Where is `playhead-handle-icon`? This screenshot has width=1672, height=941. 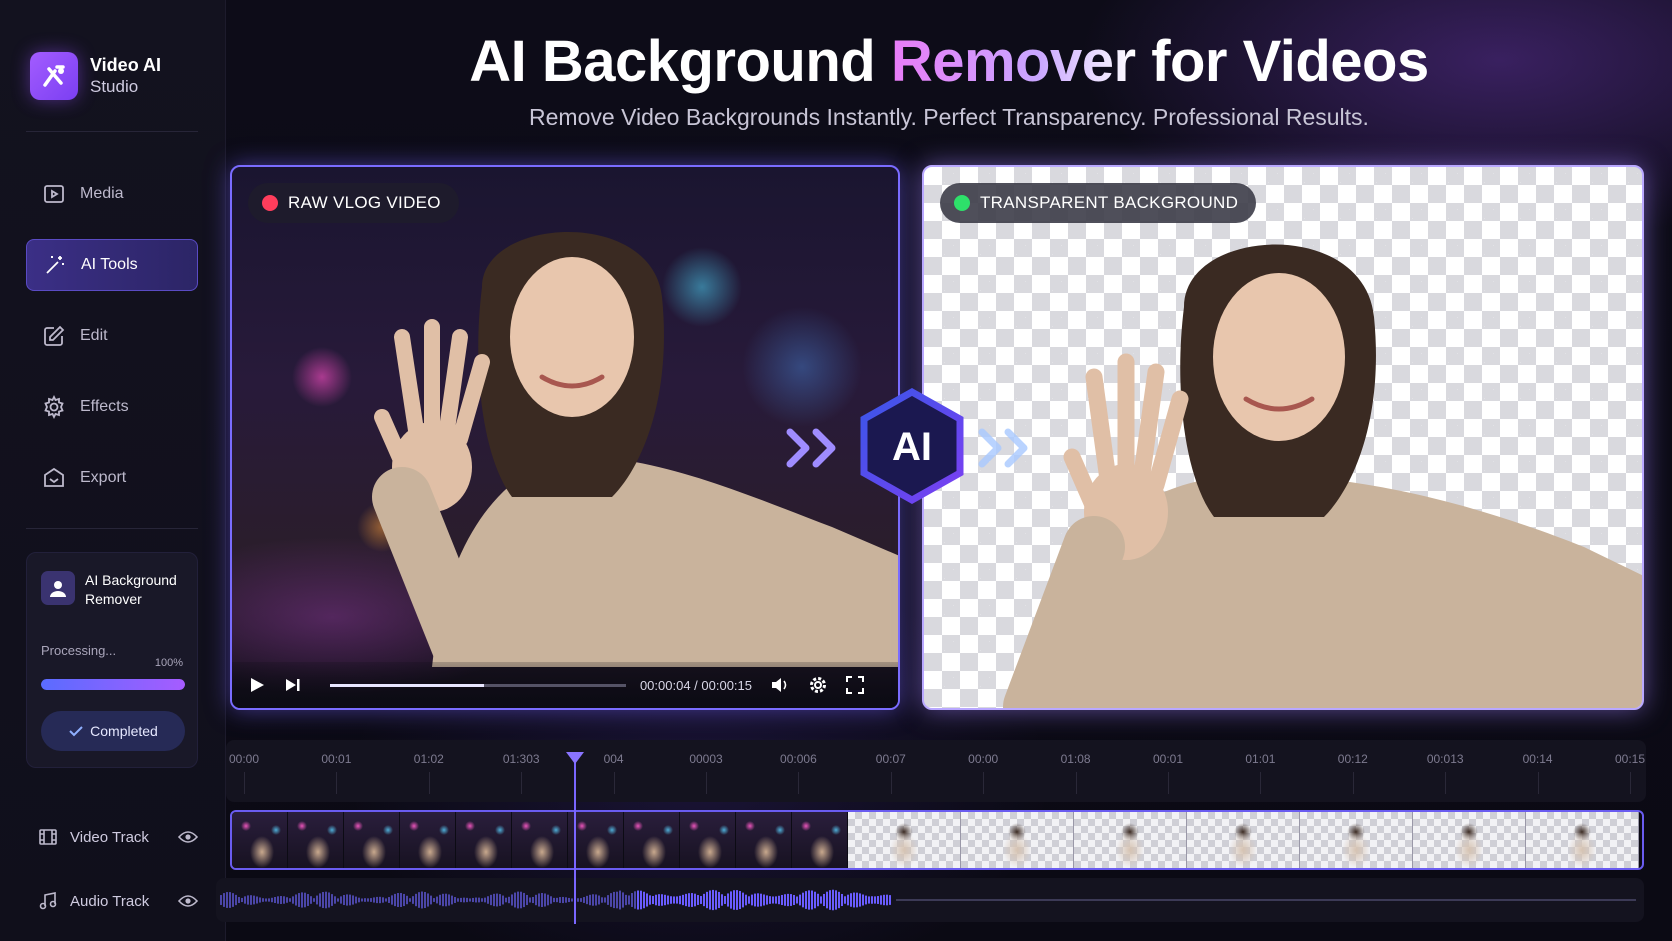 playhead-handle-icon is located at coordinates (575, 758).